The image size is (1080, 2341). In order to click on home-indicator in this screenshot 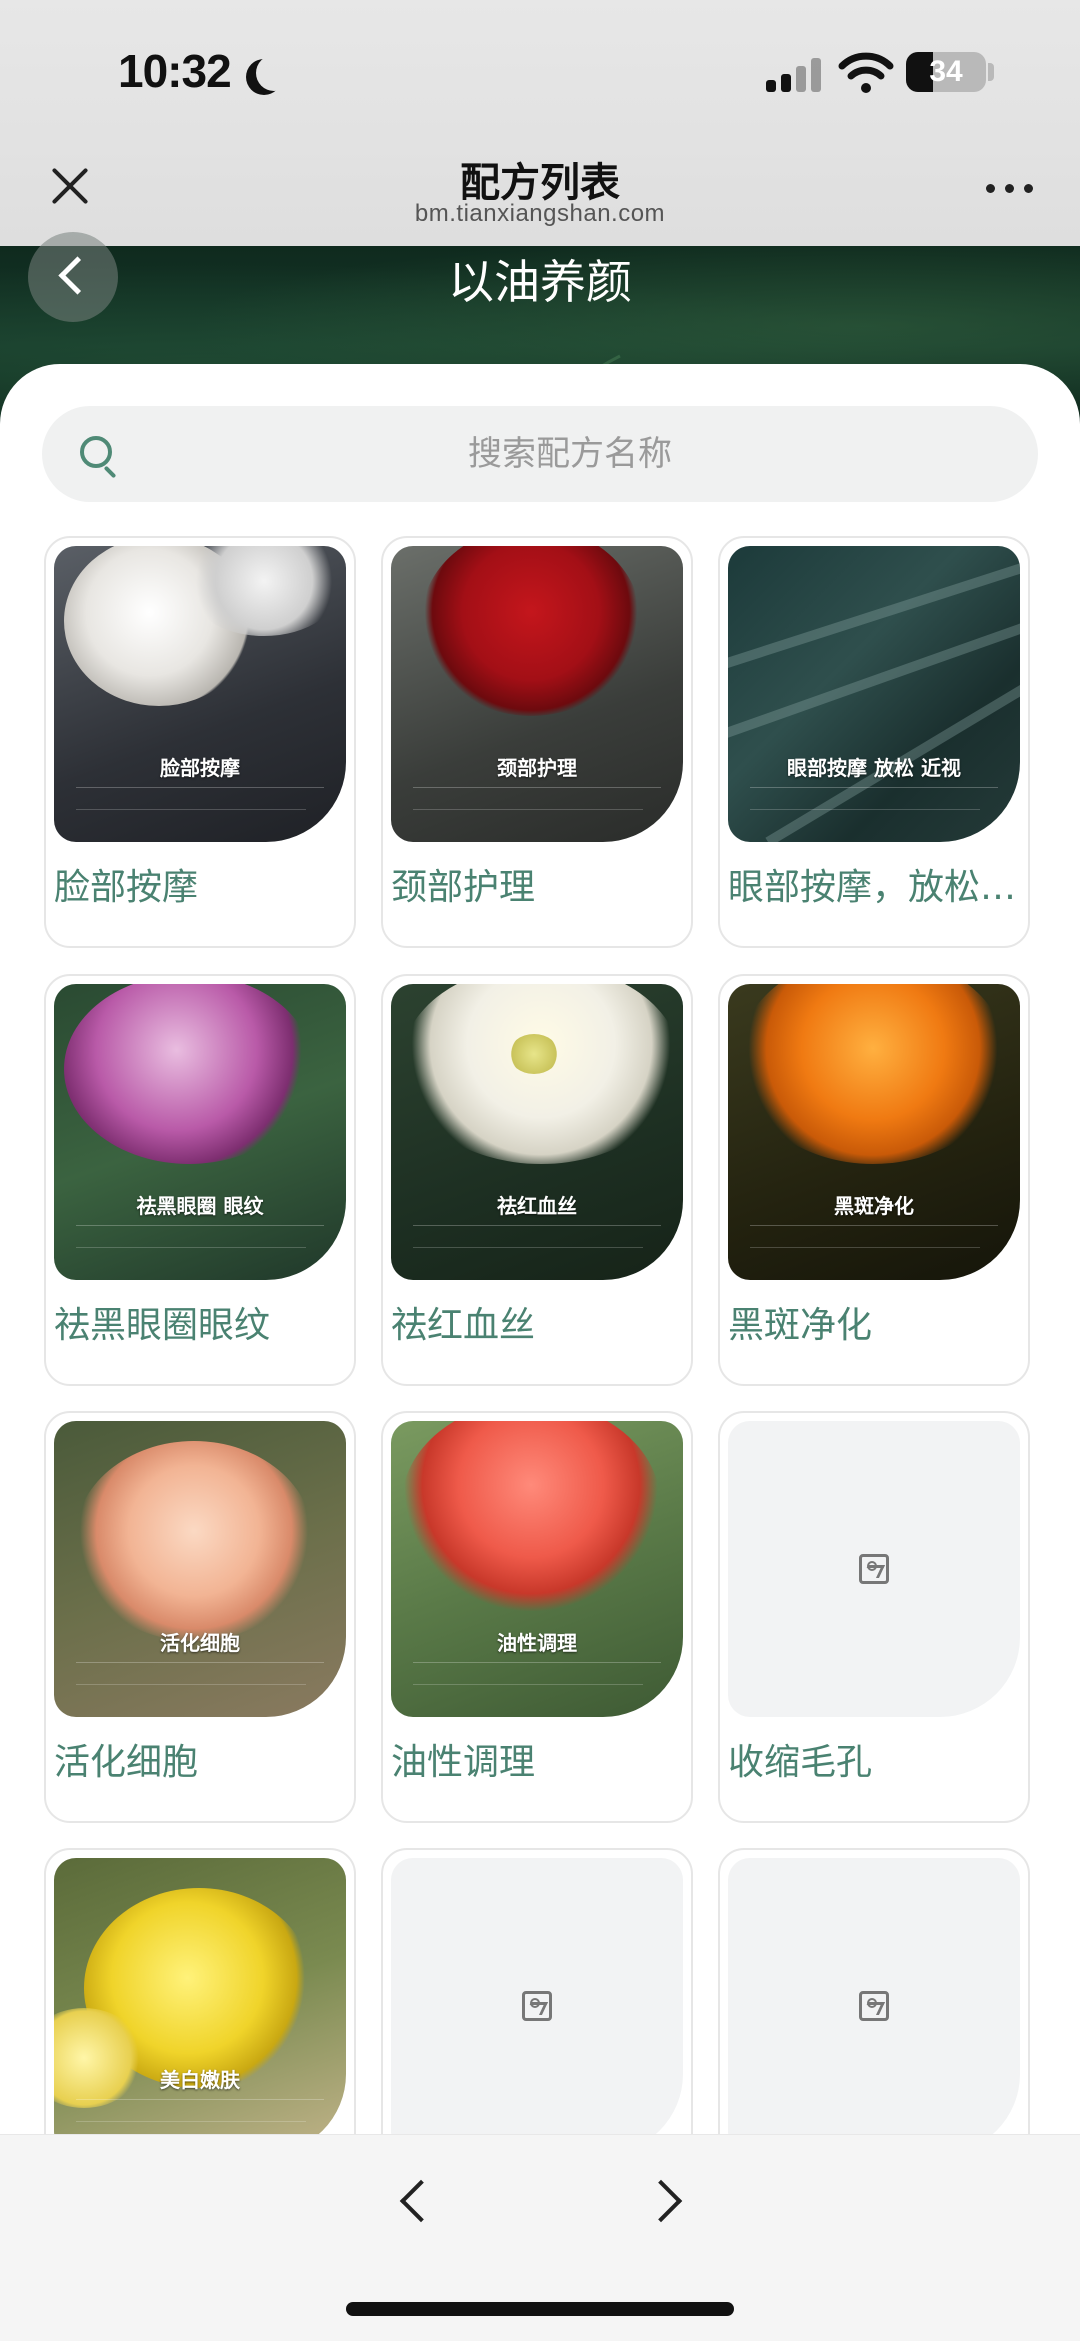, I will do `click(540, 2309)`.